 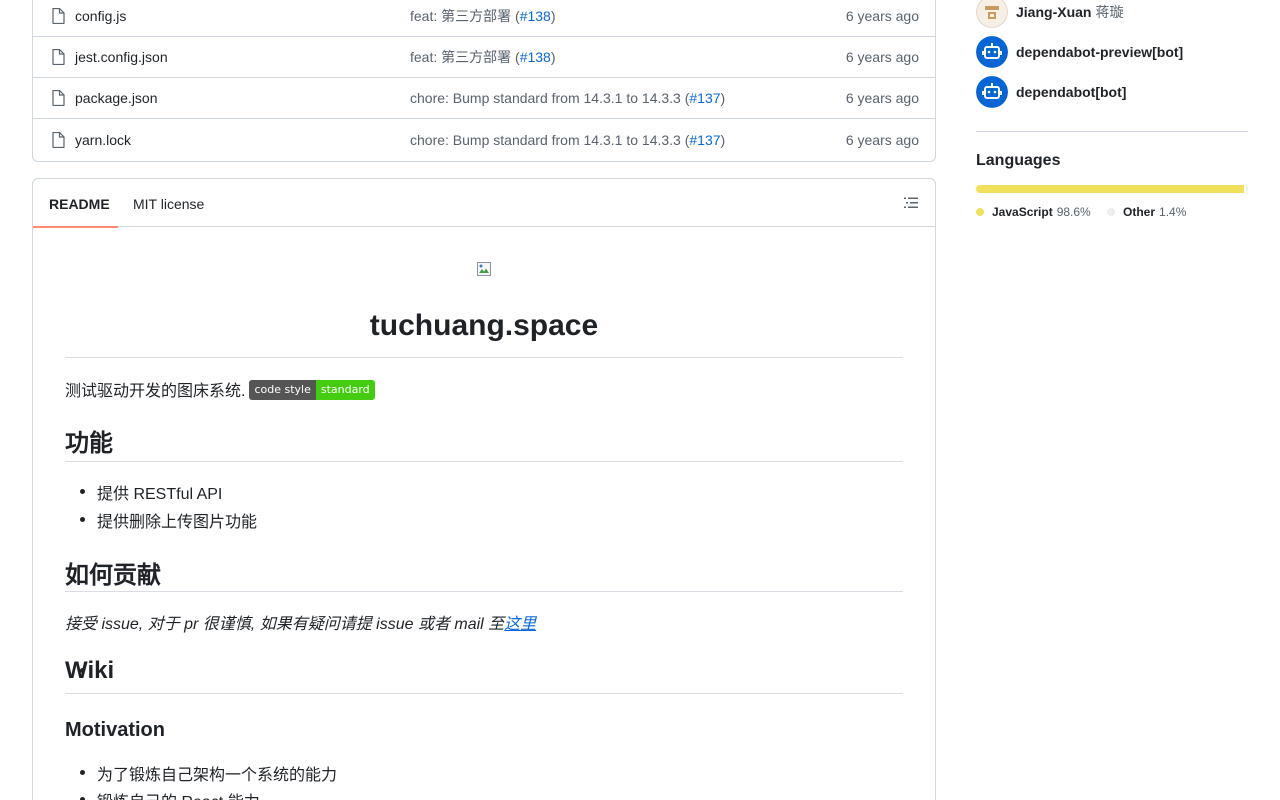 I want to click on tab-readme: README, so click(x=75, y=203).